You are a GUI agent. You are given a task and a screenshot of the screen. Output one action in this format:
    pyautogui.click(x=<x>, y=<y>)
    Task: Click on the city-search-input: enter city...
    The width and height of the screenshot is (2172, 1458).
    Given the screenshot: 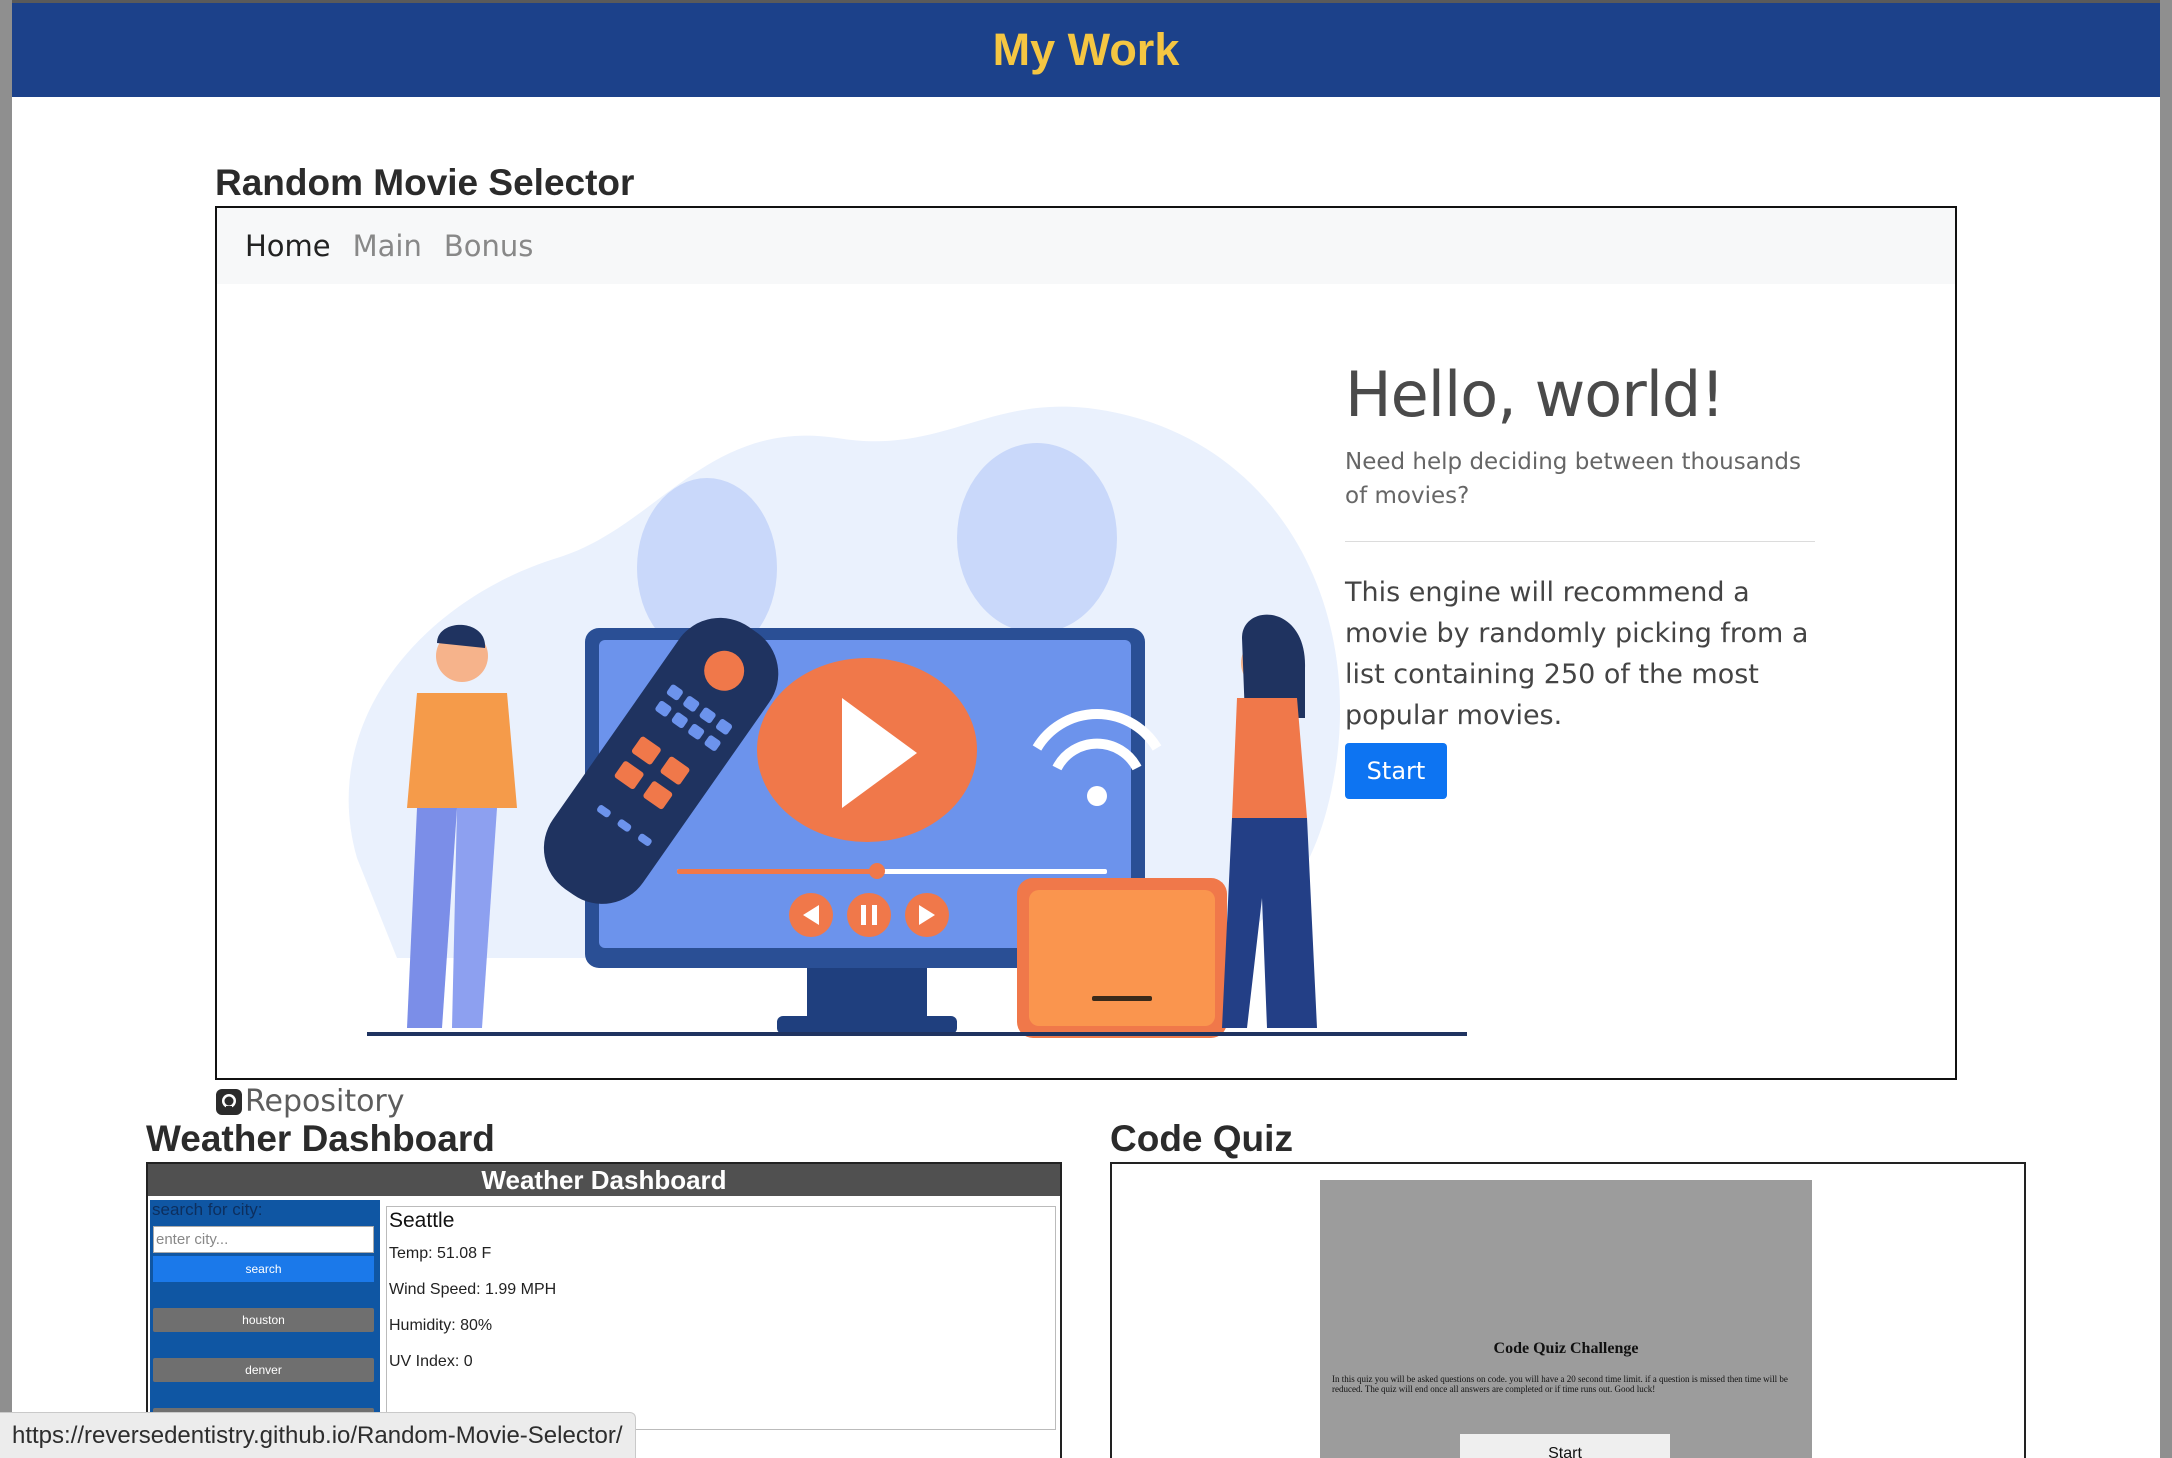 What is the action you would take?
    pyautogui.click(x=263, y=1239)
    